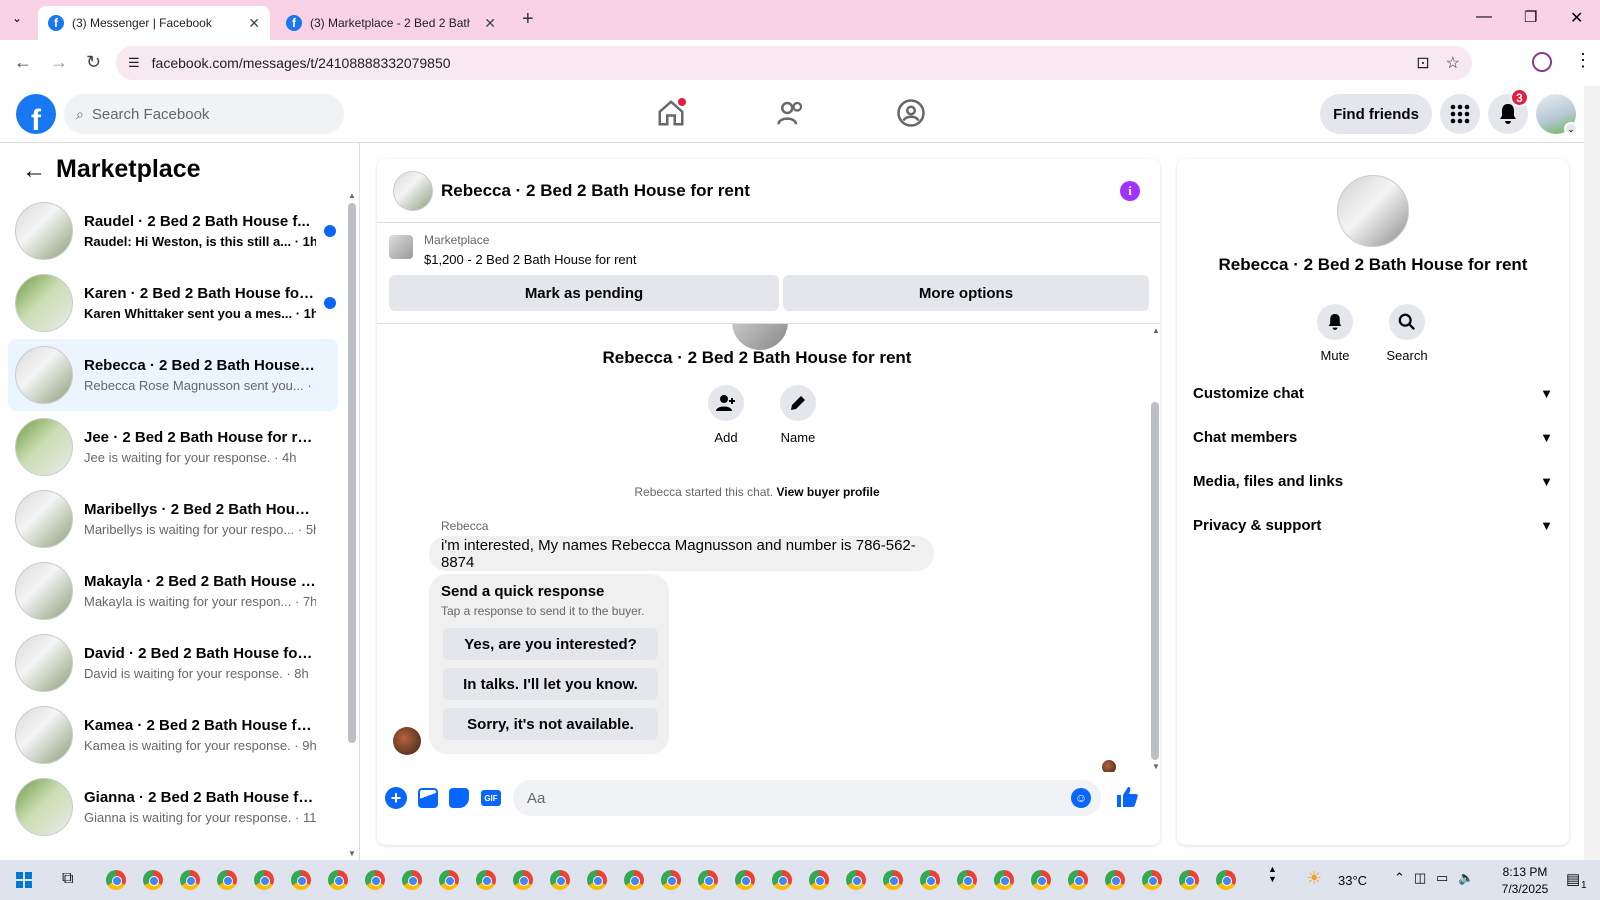  Describe the element at coordinates (93, 62) in the screenshot. I see `reload-icon: ↻` at that location.